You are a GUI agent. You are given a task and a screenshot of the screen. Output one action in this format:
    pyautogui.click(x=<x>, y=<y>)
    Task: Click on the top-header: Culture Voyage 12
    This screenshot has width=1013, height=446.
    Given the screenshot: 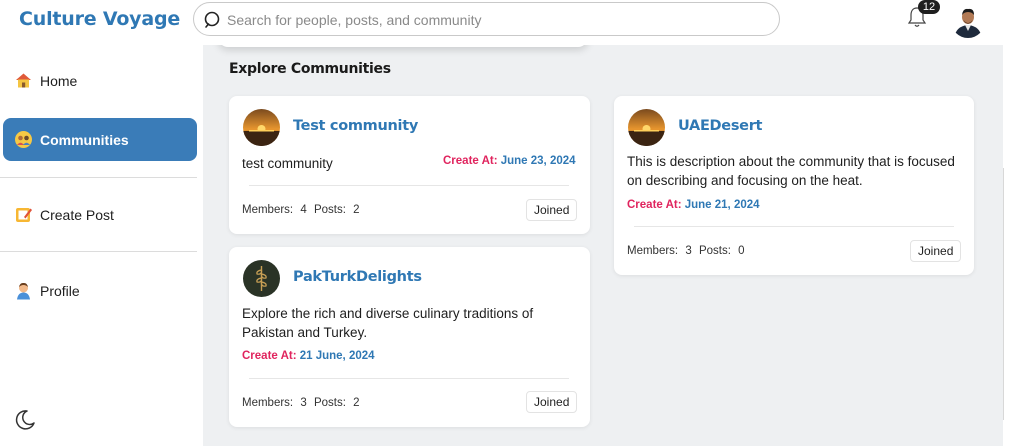 What is the action you would take?
    pyautogui.click(x=506, y=22)
    